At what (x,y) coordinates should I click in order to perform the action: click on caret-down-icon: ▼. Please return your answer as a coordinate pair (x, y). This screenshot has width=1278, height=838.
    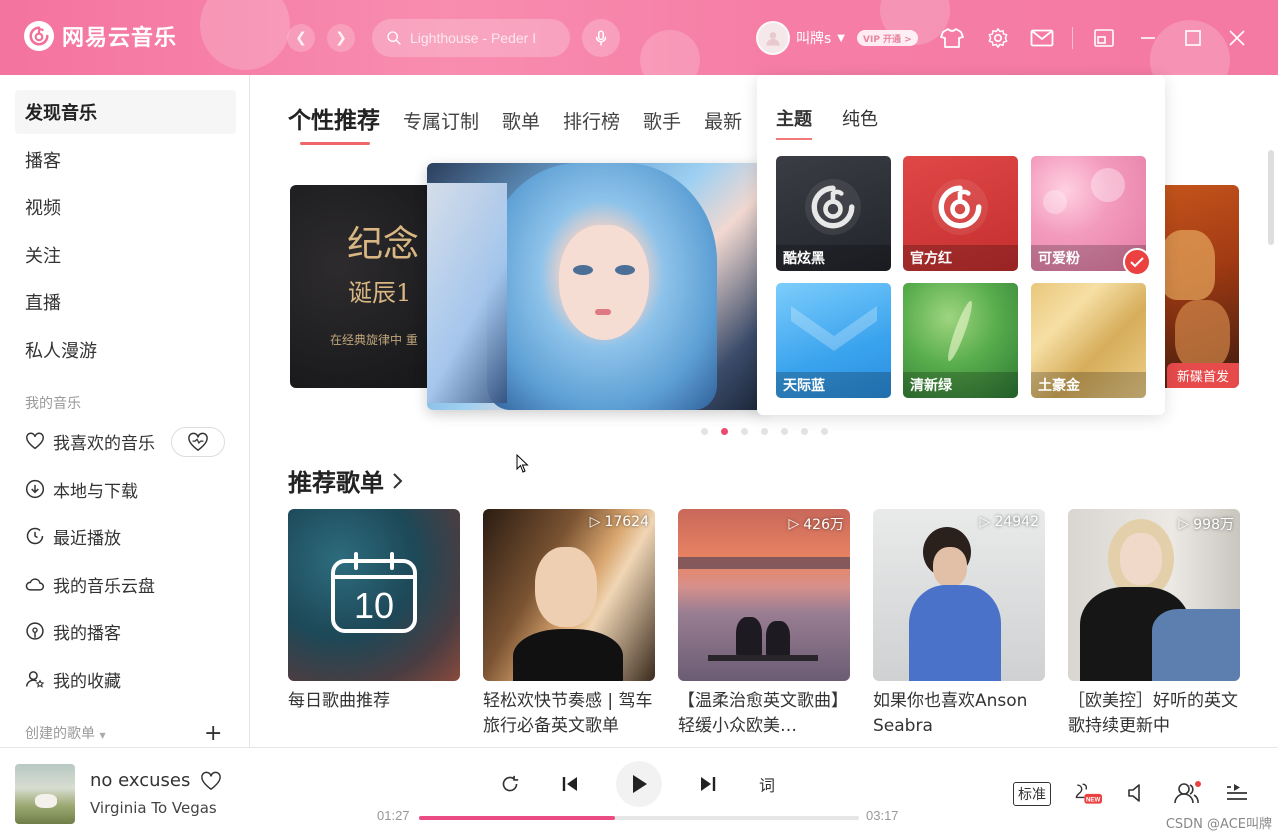
    Looking at the image, I should click on (841, 38).